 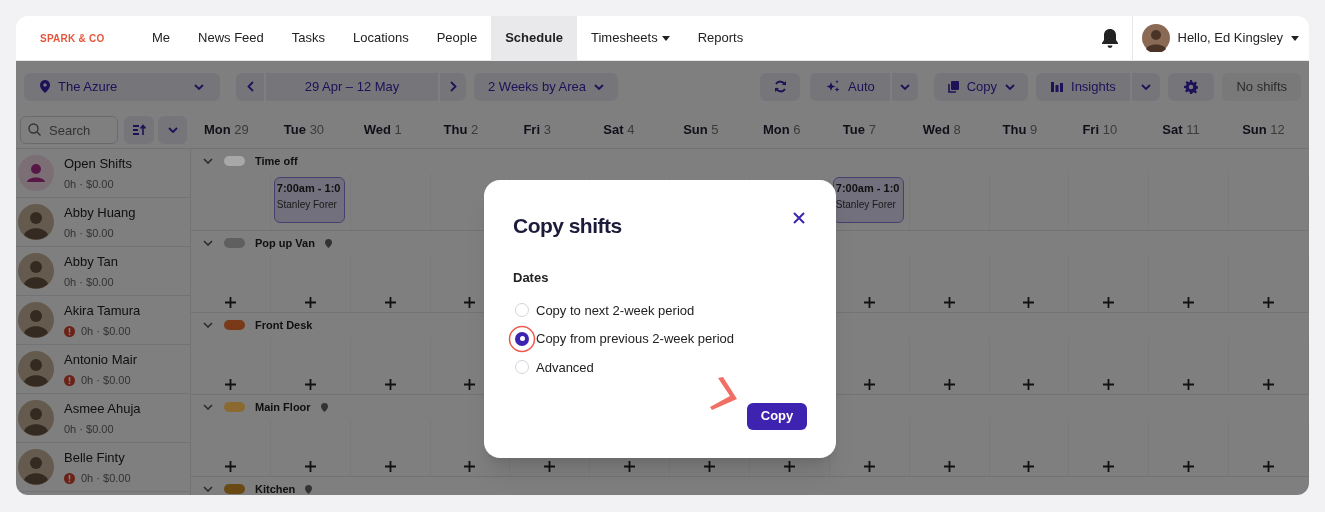 What do you see at coordinates (457, 38) in the screenshot?
I see `nav-tab: People` at bounding box center [457, 38].